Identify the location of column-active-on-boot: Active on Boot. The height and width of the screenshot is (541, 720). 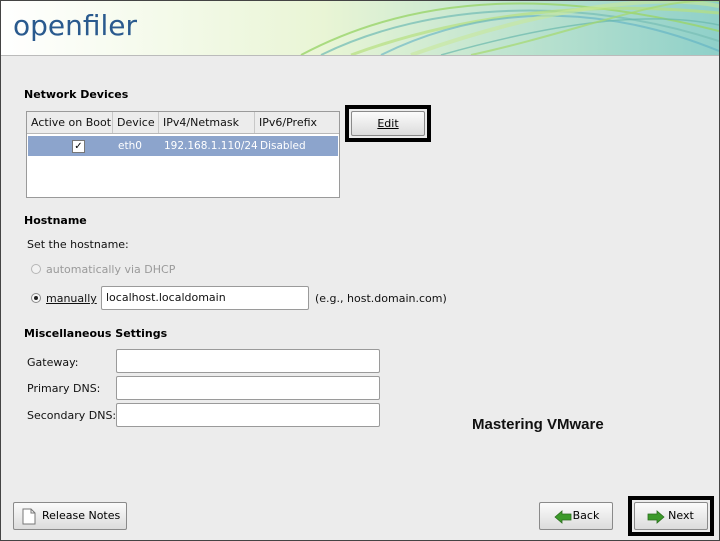
(70, 122).